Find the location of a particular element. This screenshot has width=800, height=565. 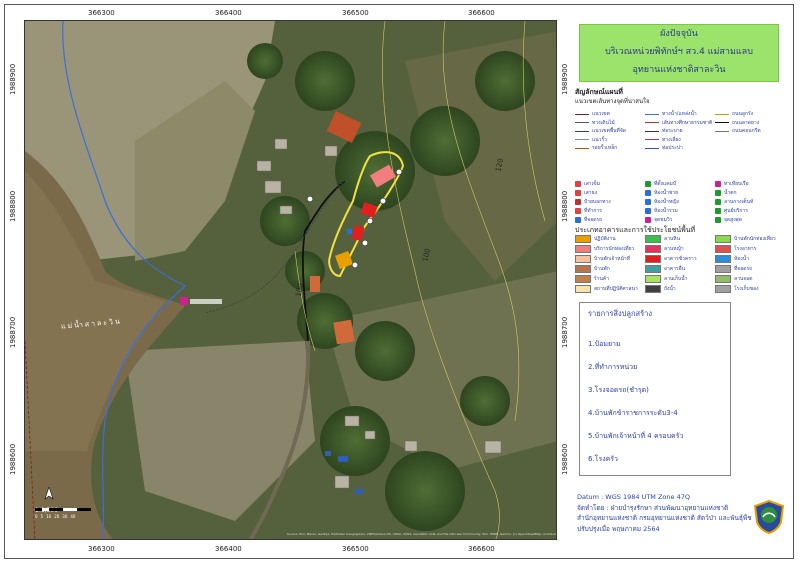

line-legend-label: ถนนลูกรัง is located at coordinates (743, 114).